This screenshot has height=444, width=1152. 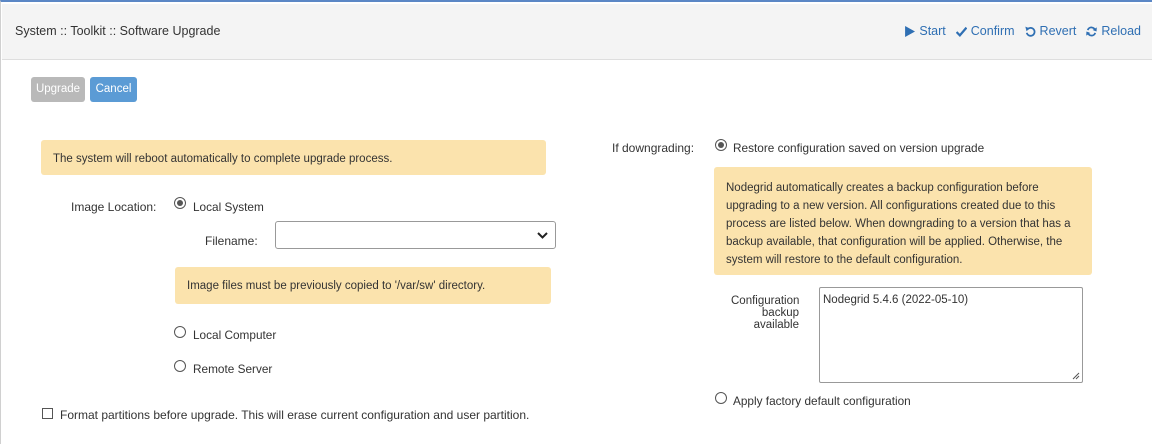 I want to click on local-computer-label: Local Computer, so click(x=235, y=335).